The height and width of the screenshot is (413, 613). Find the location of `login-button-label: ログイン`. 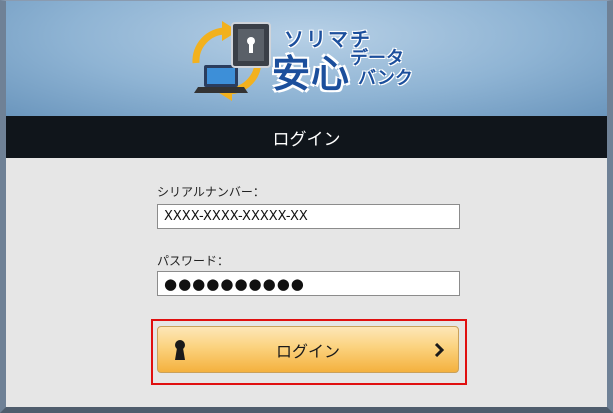

login-button-label: ログイン is located at coordinates (307, 351).